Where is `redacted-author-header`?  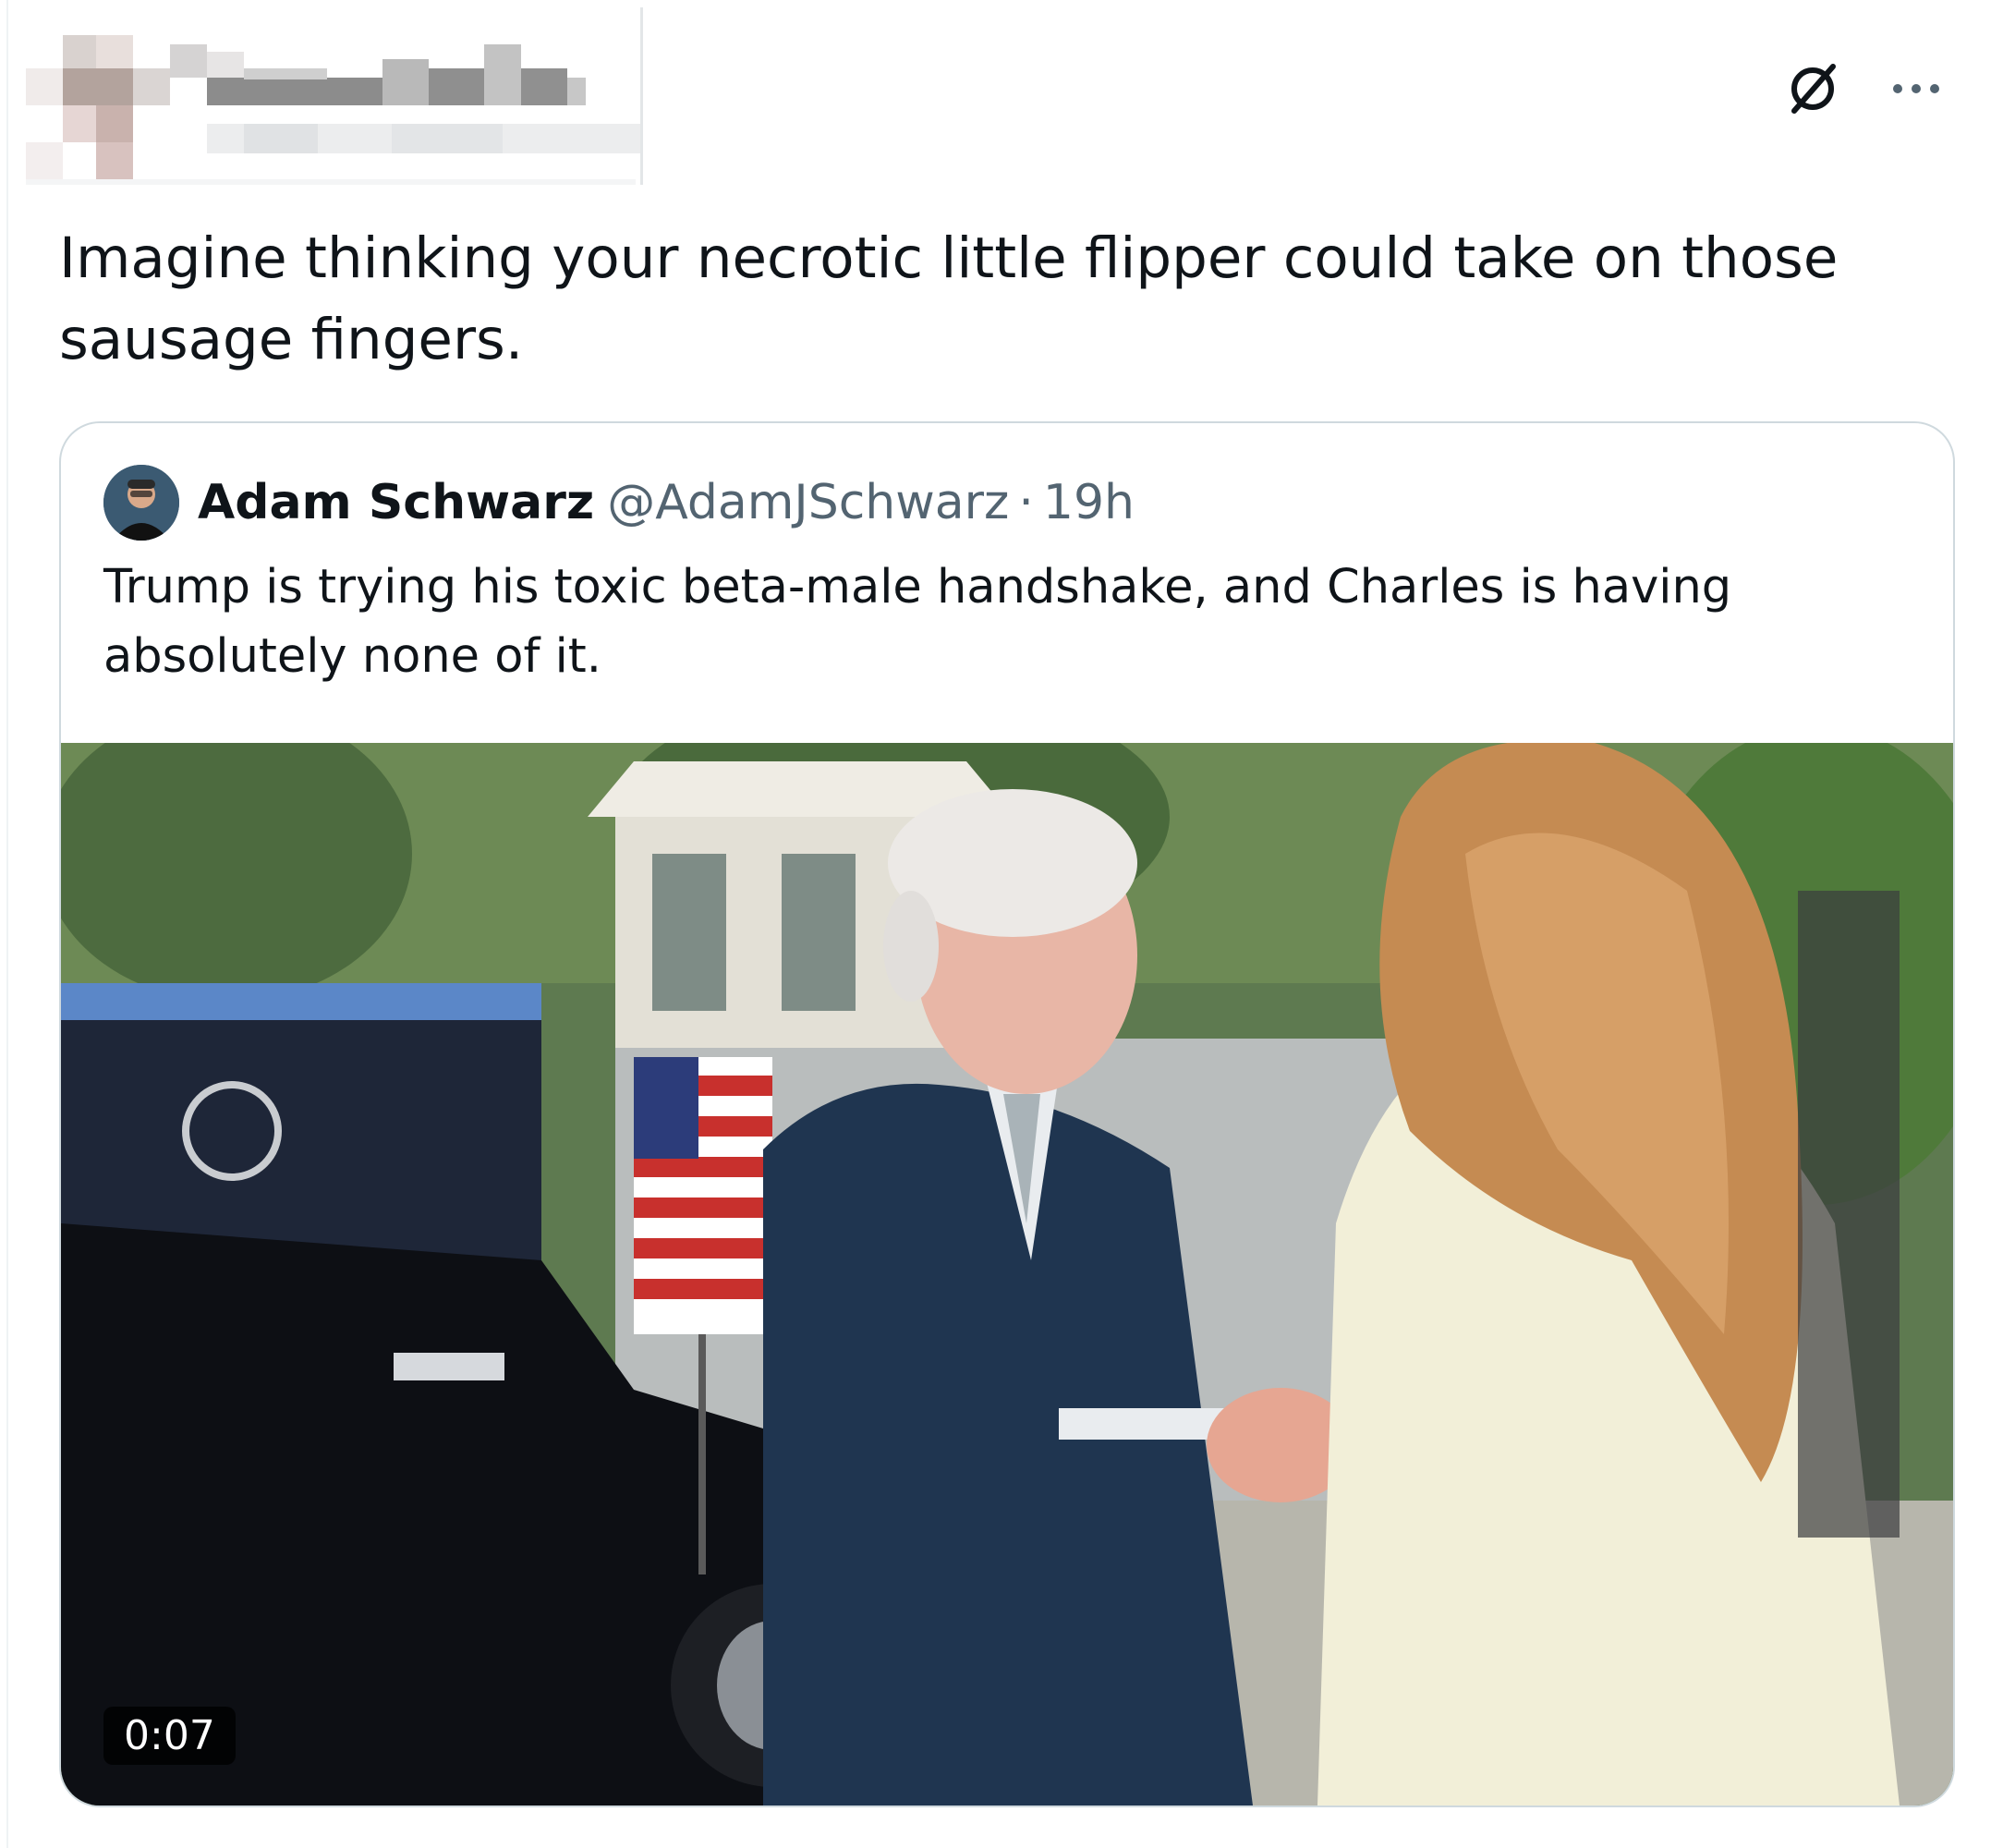
redacted-author-header is located at coordinates (334, 96).